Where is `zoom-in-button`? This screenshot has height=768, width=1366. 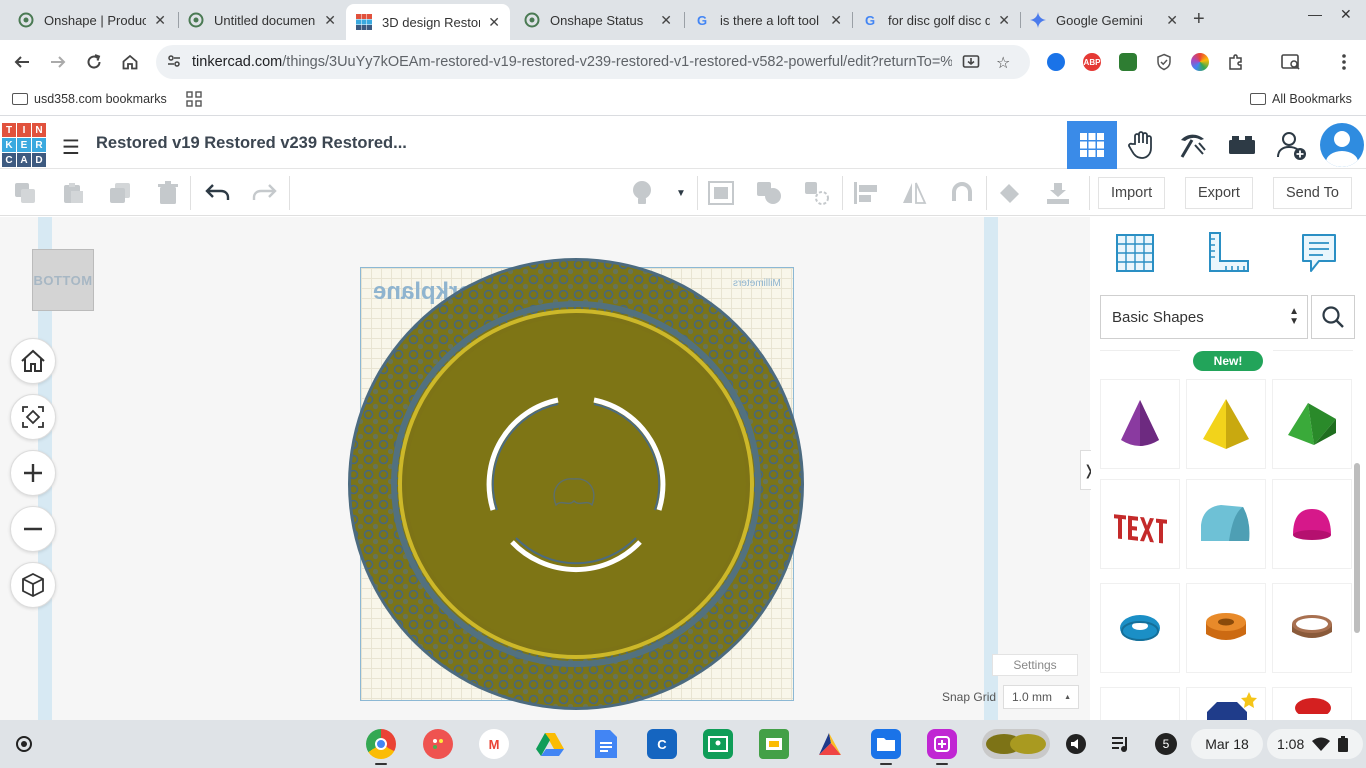
zoom-in-button is located at coordinates (33, 473).